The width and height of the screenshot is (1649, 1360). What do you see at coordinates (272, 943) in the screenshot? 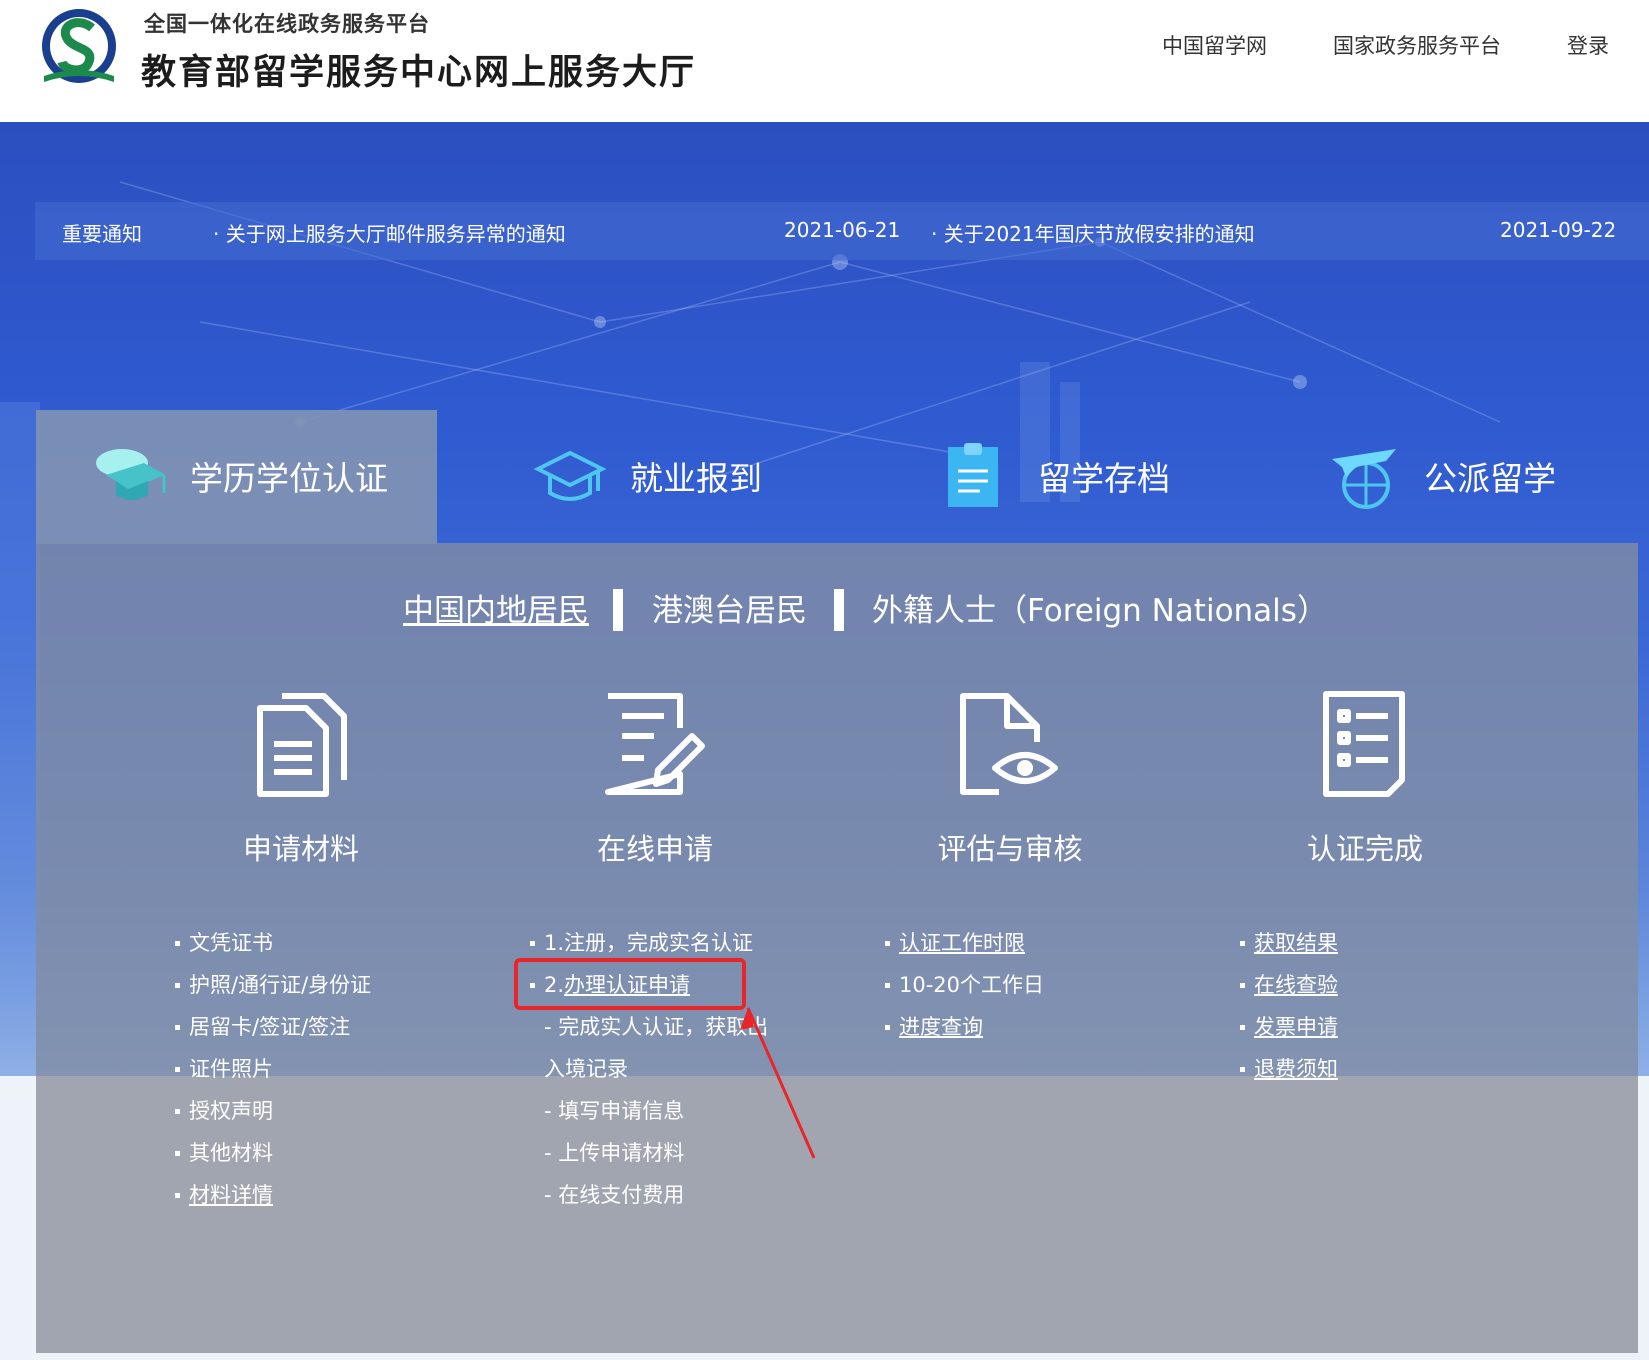
I see `list-item: 文凭证书` at bounding box center [272, 943].